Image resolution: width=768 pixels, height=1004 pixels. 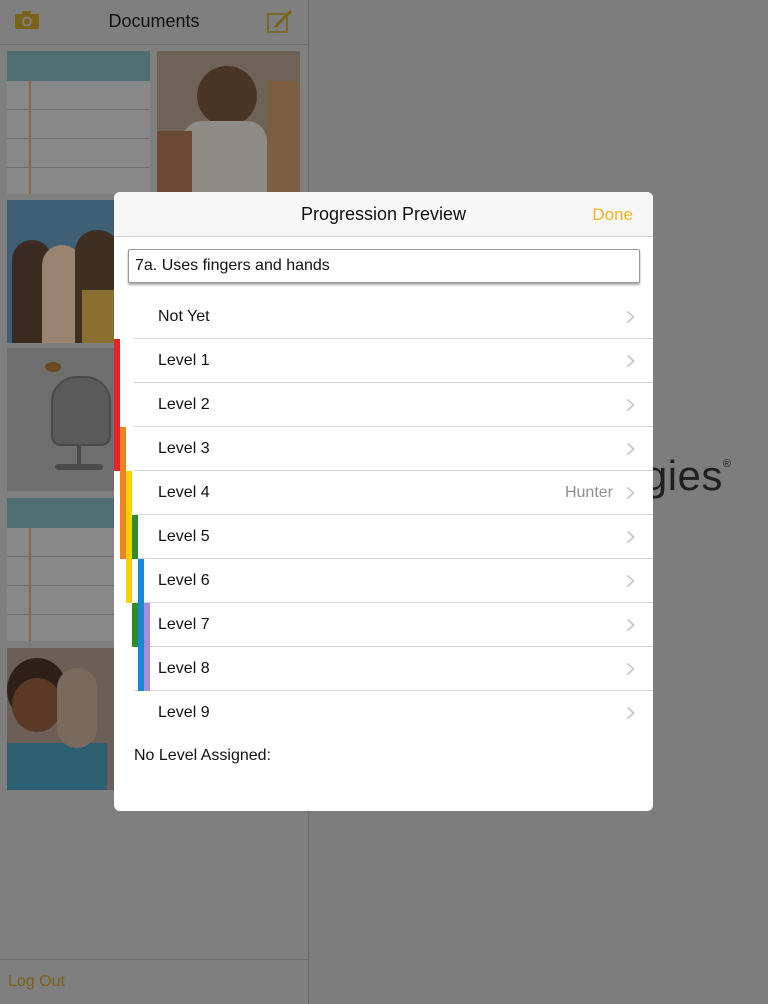 What do you see at coordinates (123, 449) in the screenshot?
I see `level-3-color-bar` at bounding box center [123, 449].